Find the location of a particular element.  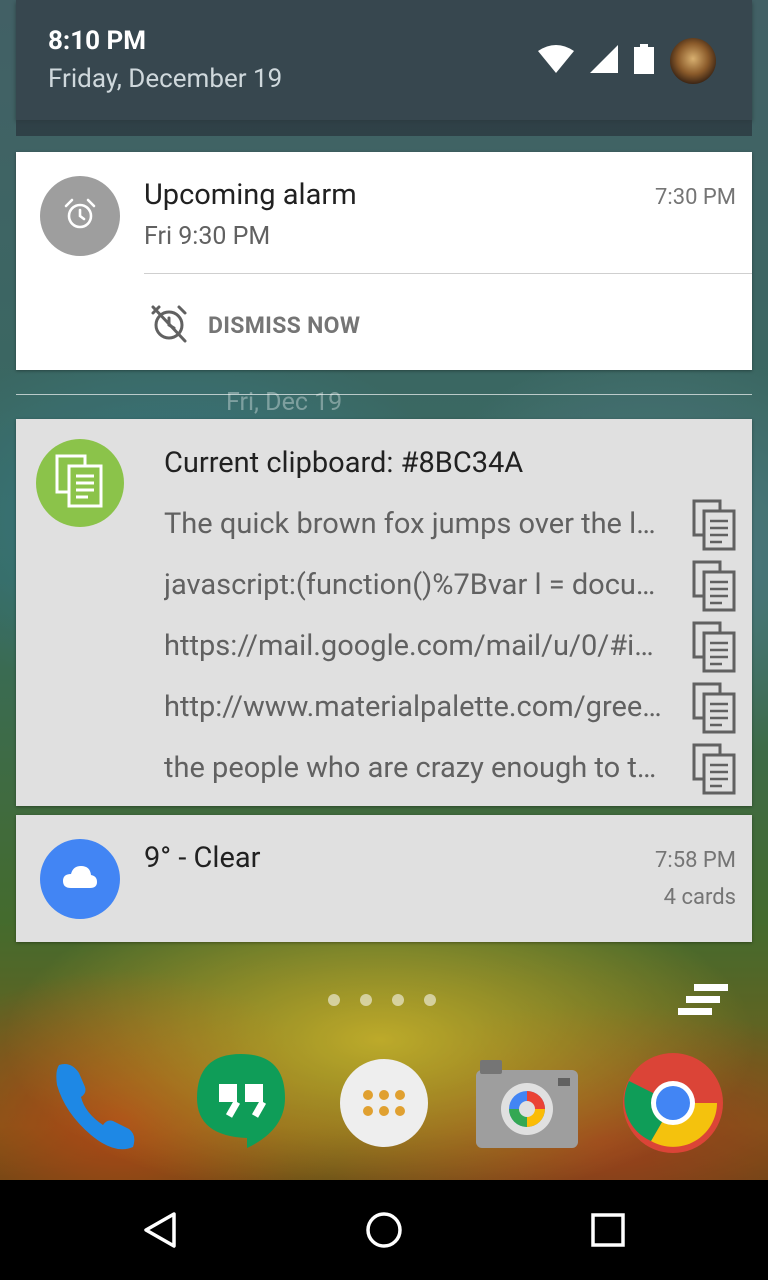

dismiss-now-label: DISMISS NOW is located at coordinates (284, 325).